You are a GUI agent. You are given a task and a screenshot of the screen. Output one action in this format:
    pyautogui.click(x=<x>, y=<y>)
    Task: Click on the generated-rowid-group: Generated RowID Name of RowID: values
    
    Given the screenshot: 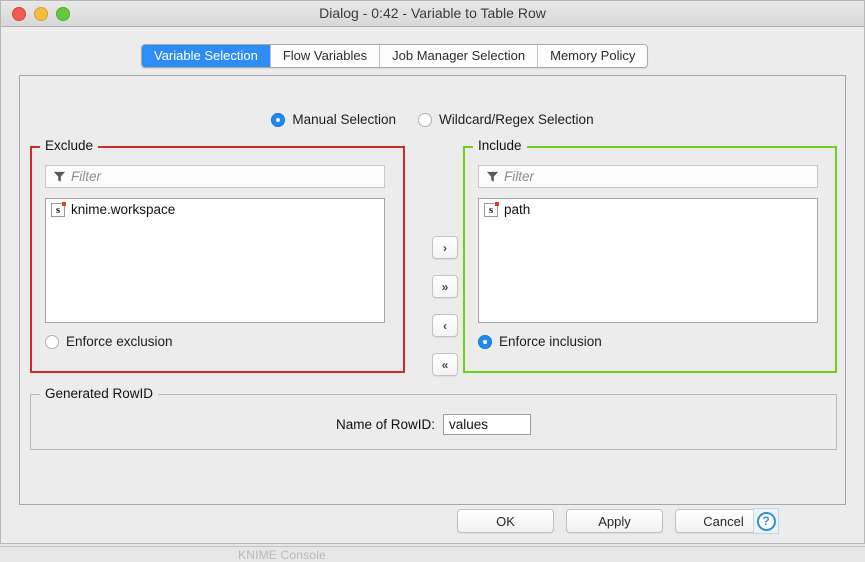 What is the action you would take?
    pyautogui.click(x=433, y=418)
    